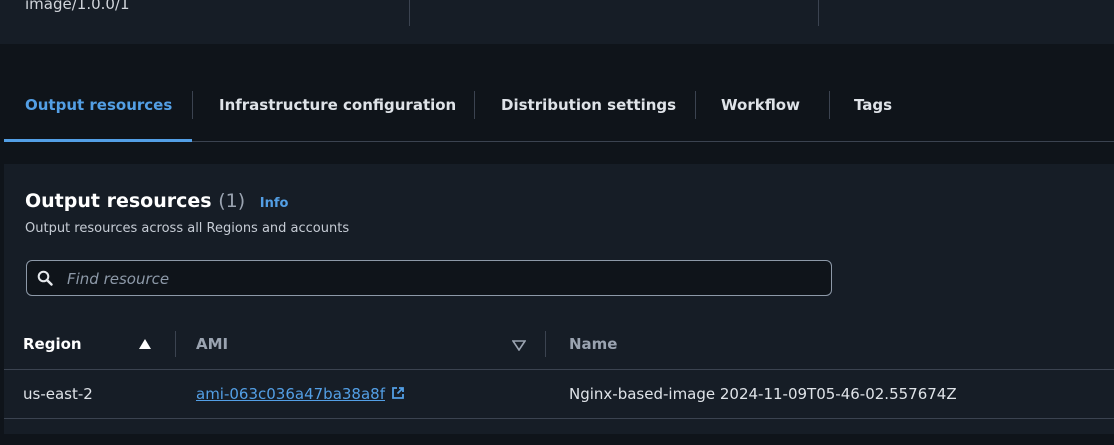 This screenshot has width=1114, height=445. I want to click on table-header: Region AMI Name, so click(559, 344).